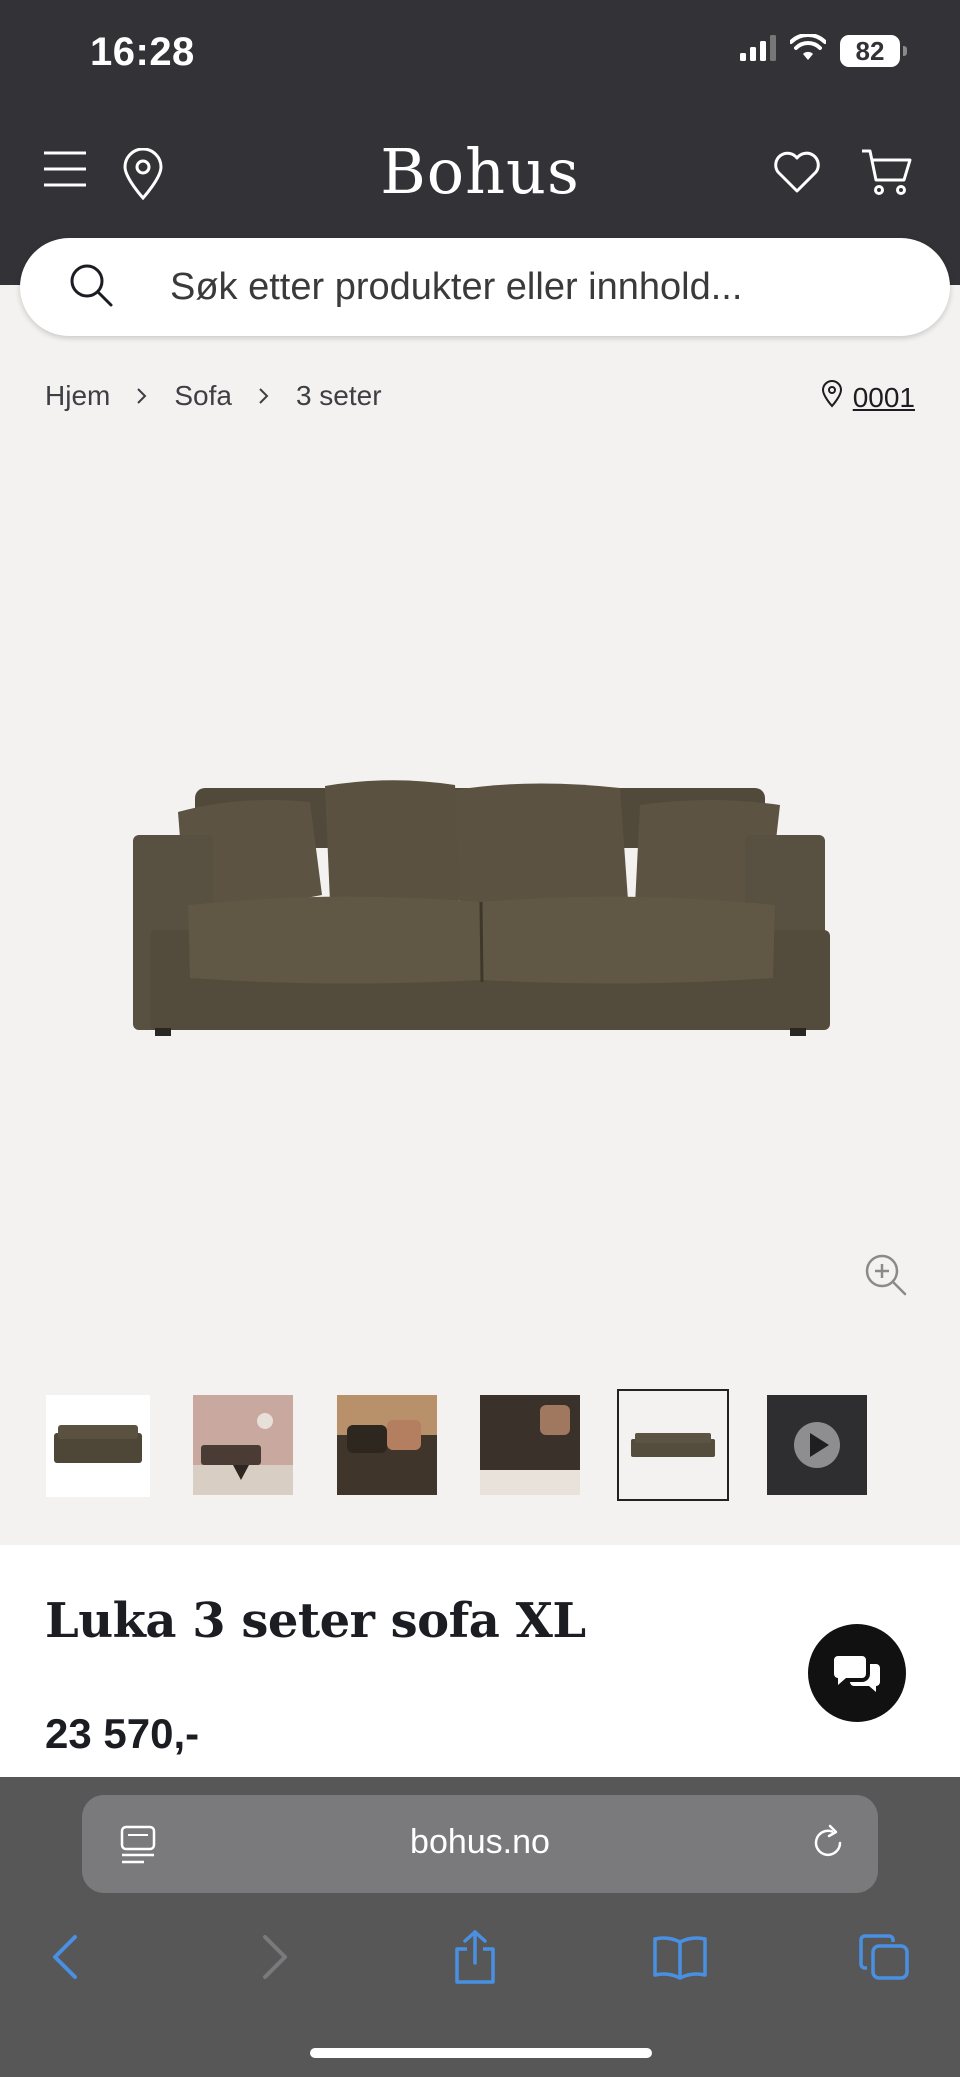 This screenshot has height=2077, width=960. I want to click on bookmarks-icon, so click(680, 1957).